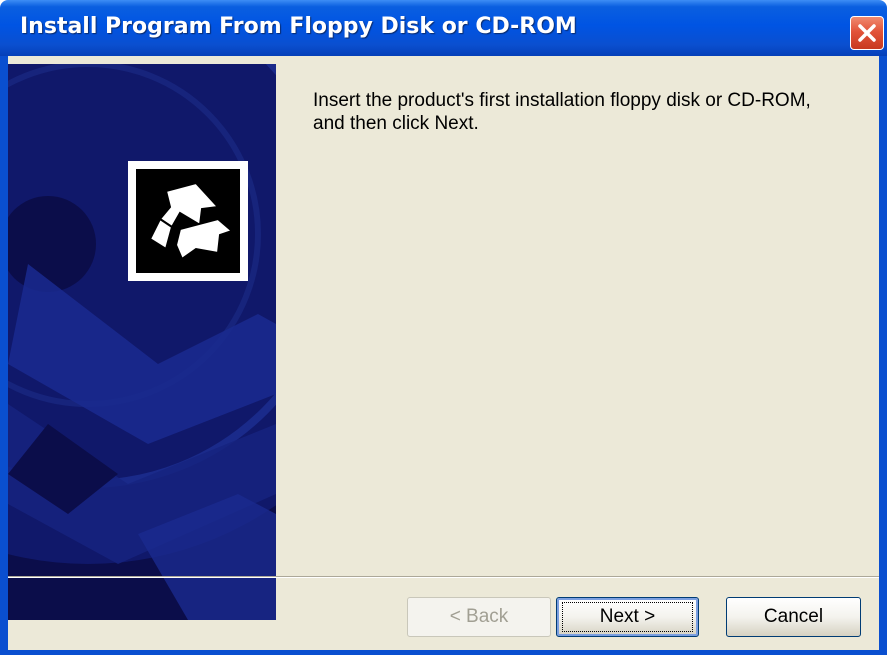 Image resolution: width=887 pixels, height=655 pixels. I want to click on window-frame-bottom, so click(443, 652).